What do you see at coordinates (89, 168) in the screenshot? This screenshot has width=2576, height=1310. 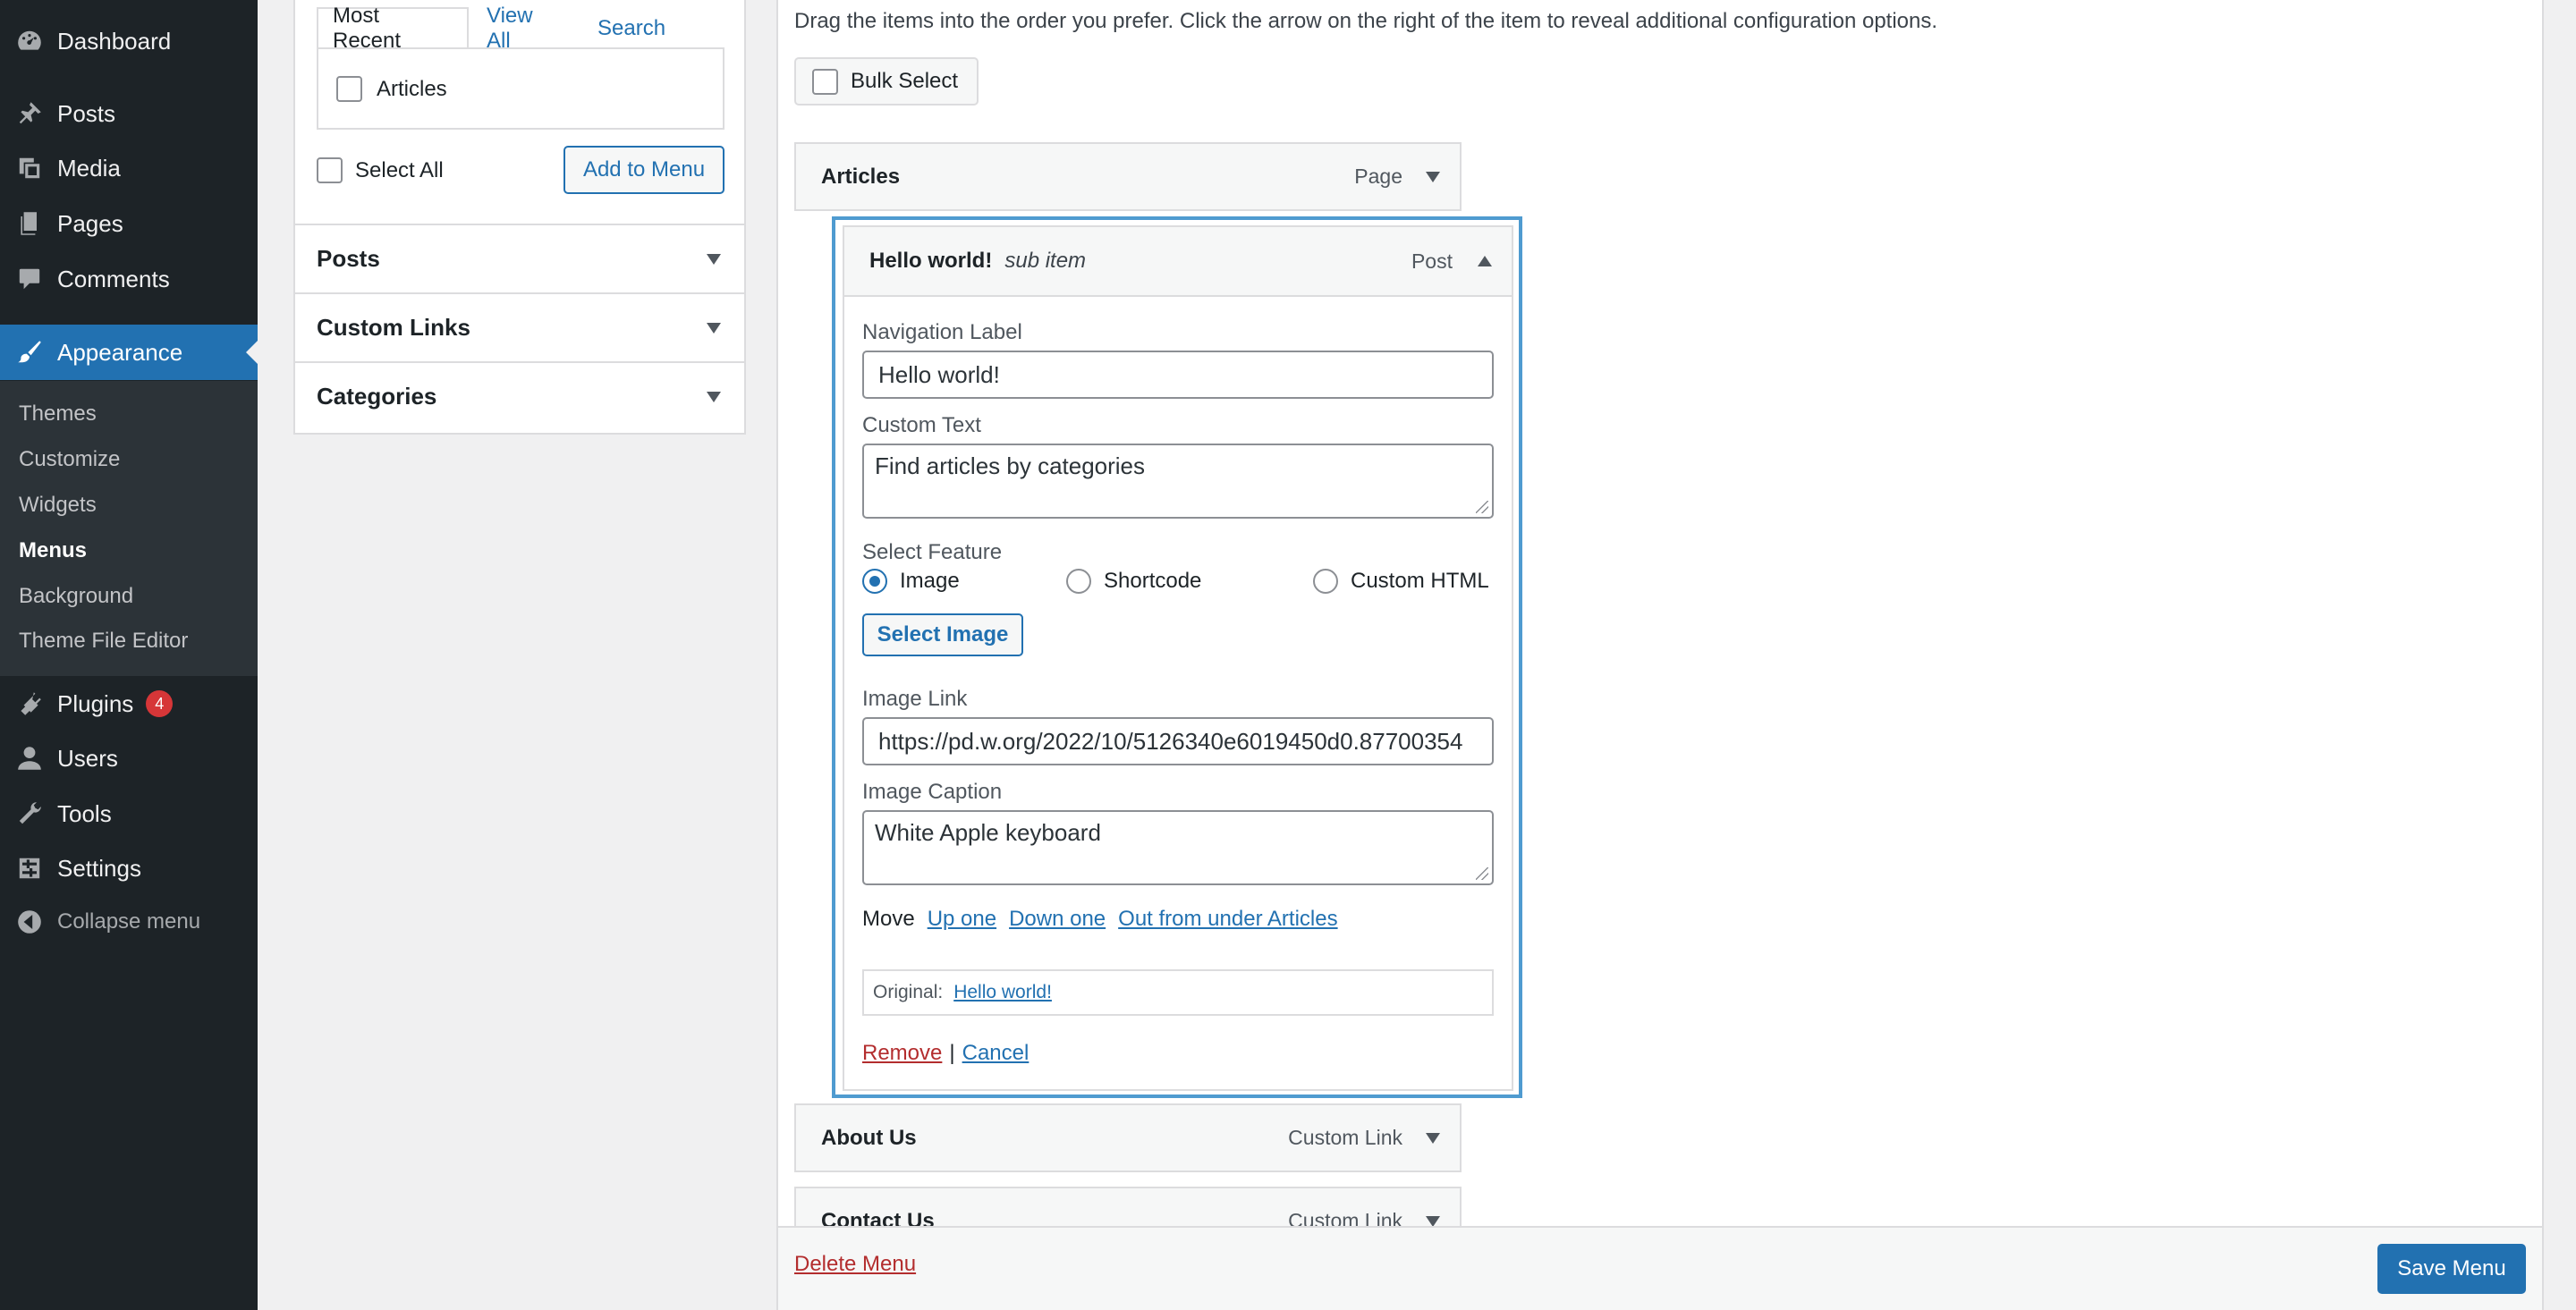 I see `sidebar-item-label: Media` at bounding box center [89, 168].